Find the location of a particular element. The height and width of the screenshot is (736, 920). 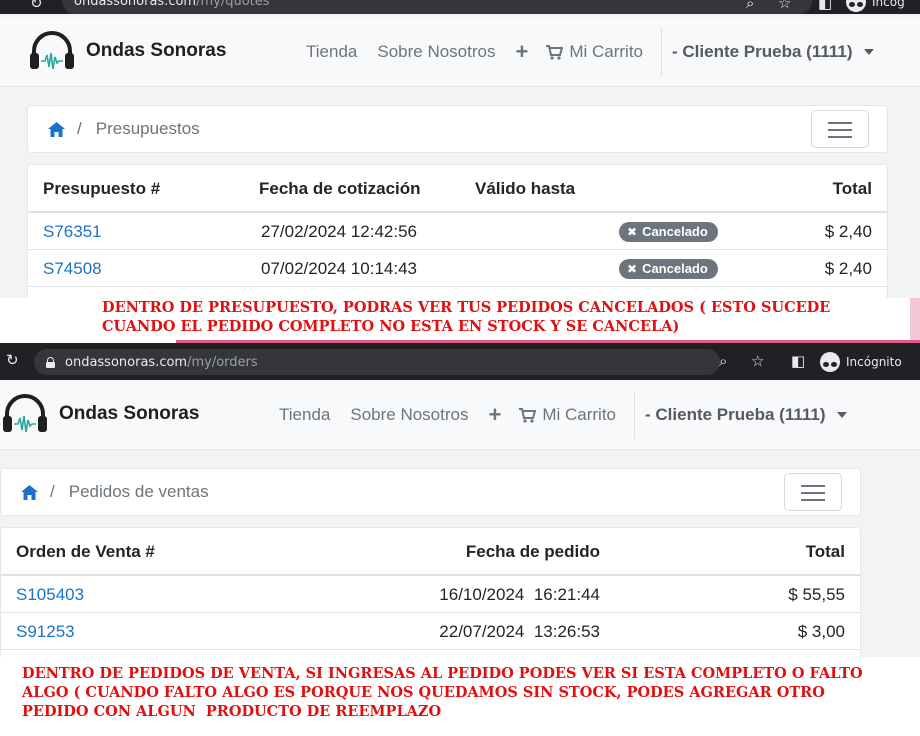

incognito-indicator: Incóg is located at coordinates (875, 6).